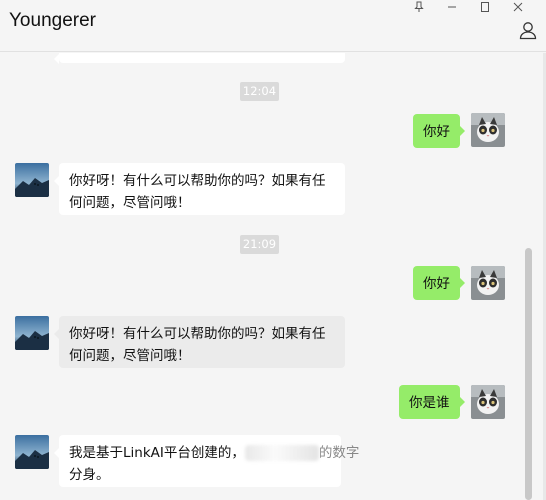 The height and width of the screenshot is (500, 546). Describe the element at coordinates (259, 244) in the screenshot. I see `timestamp: 21:09` at that location.